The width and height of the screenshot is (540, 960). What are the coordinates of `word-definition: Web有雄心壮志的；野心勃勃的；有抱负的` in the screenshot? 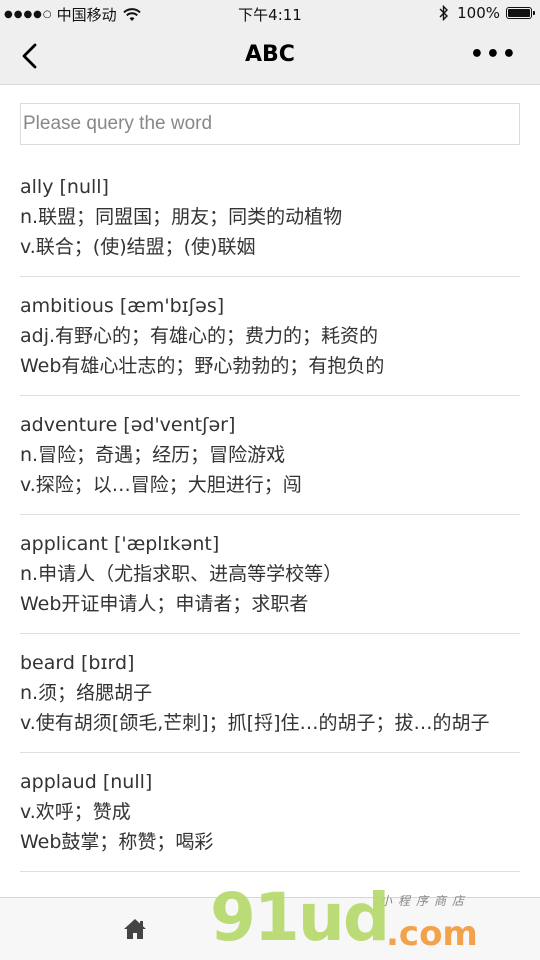 It's located at (202, 366).